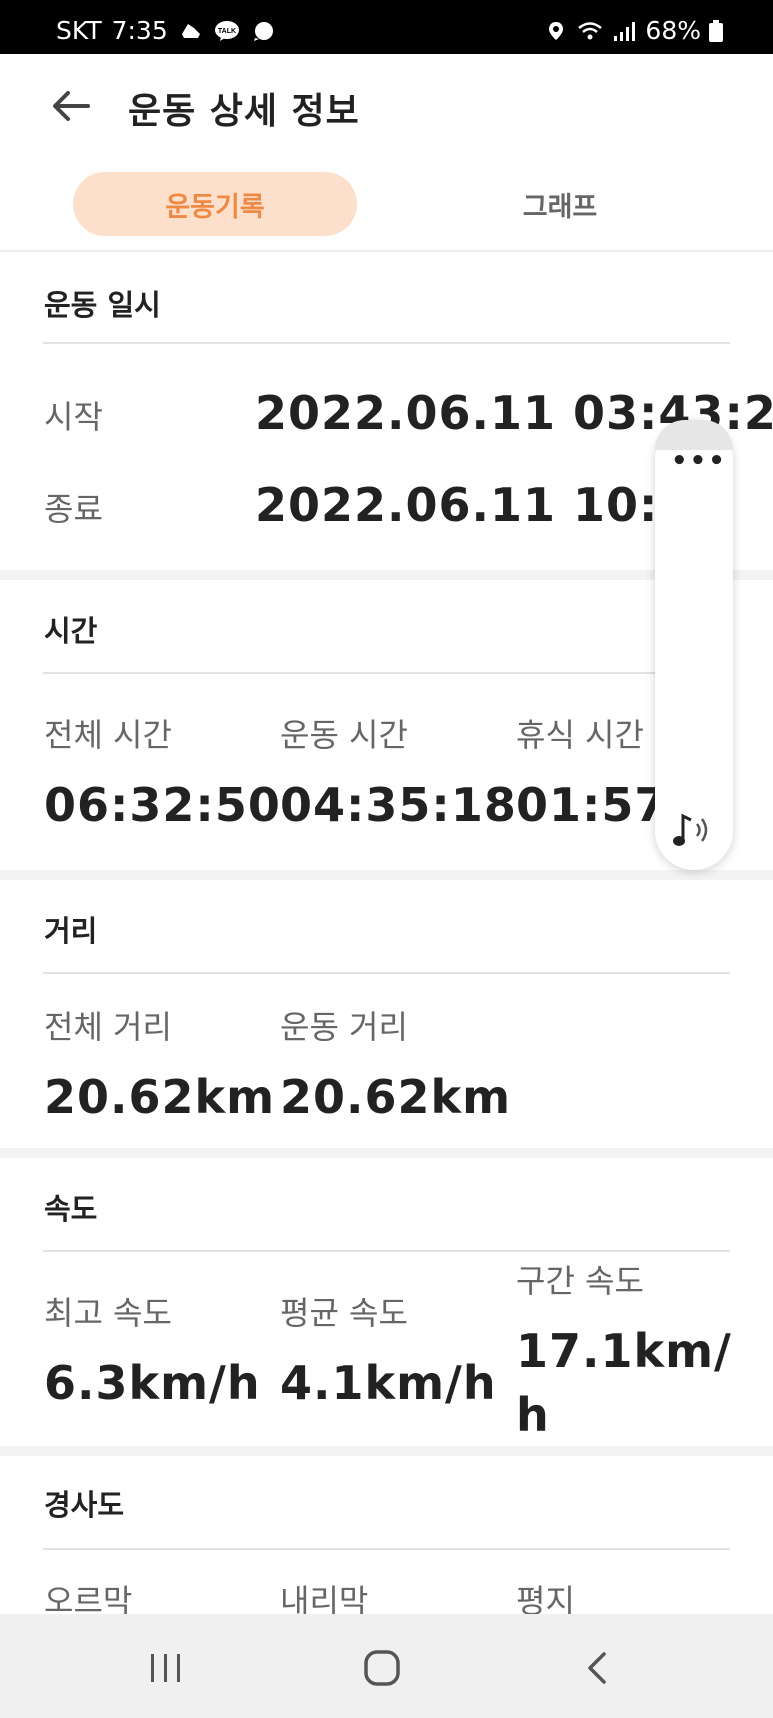 Image resolution: width=773 pixels, height=1718 pixels. What do you see at coordinates (73, 417) in the screenshot?
I see `start-label: 시작` at bounding box center [73, 417].